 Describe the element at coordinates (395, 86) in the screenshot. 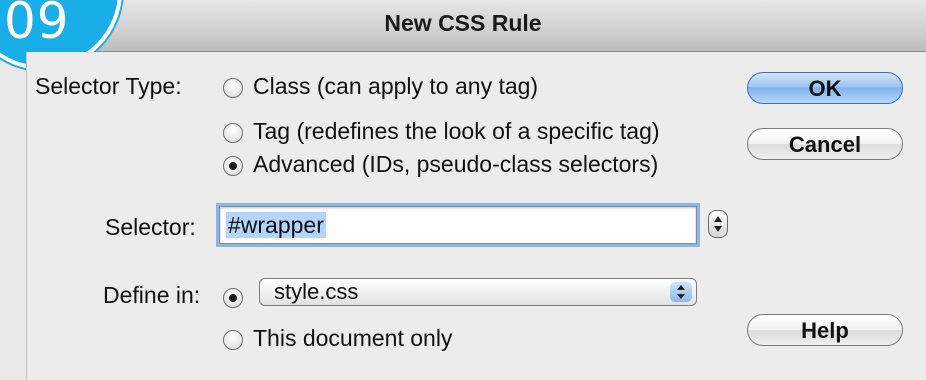

I see `radio-class-label: Class (can apply to any tag)` at that location.